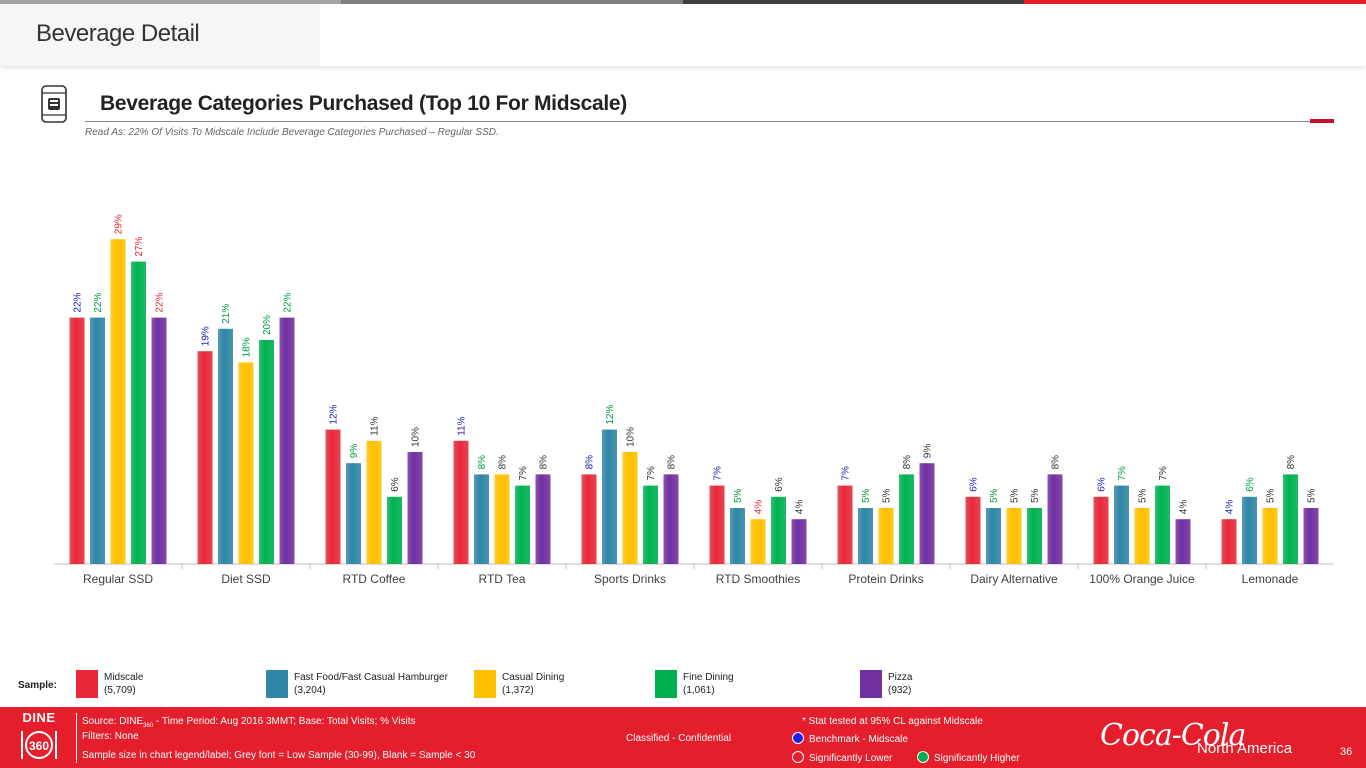  Describe the element at coordinates (310, 690) in the screenshot. I see `legend-sample-size: (3,204)` at that location.